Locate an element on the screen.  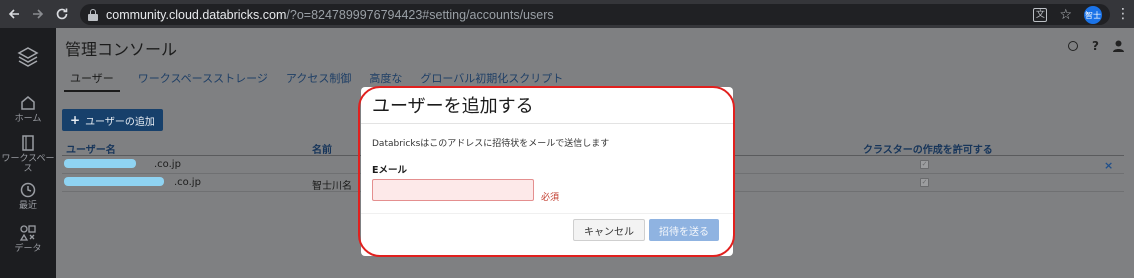
sidebar-item-data: データ is located at coordinates (28, 239).